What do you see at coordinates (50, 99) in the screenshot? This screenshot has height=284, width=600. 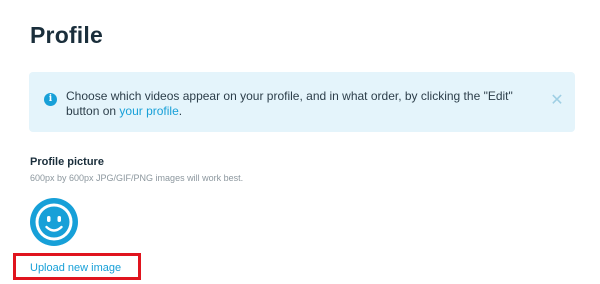 I see `info-icon: i` at bounding box center [50, 99].